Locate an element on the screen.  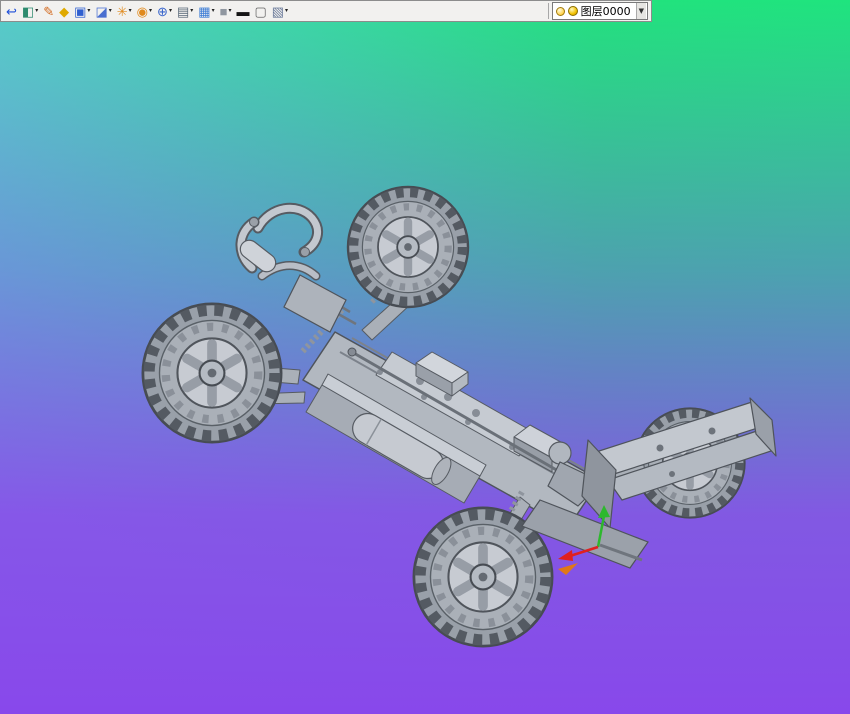
shaded-cube-icon: ■ is located at coordinates (223, 11).